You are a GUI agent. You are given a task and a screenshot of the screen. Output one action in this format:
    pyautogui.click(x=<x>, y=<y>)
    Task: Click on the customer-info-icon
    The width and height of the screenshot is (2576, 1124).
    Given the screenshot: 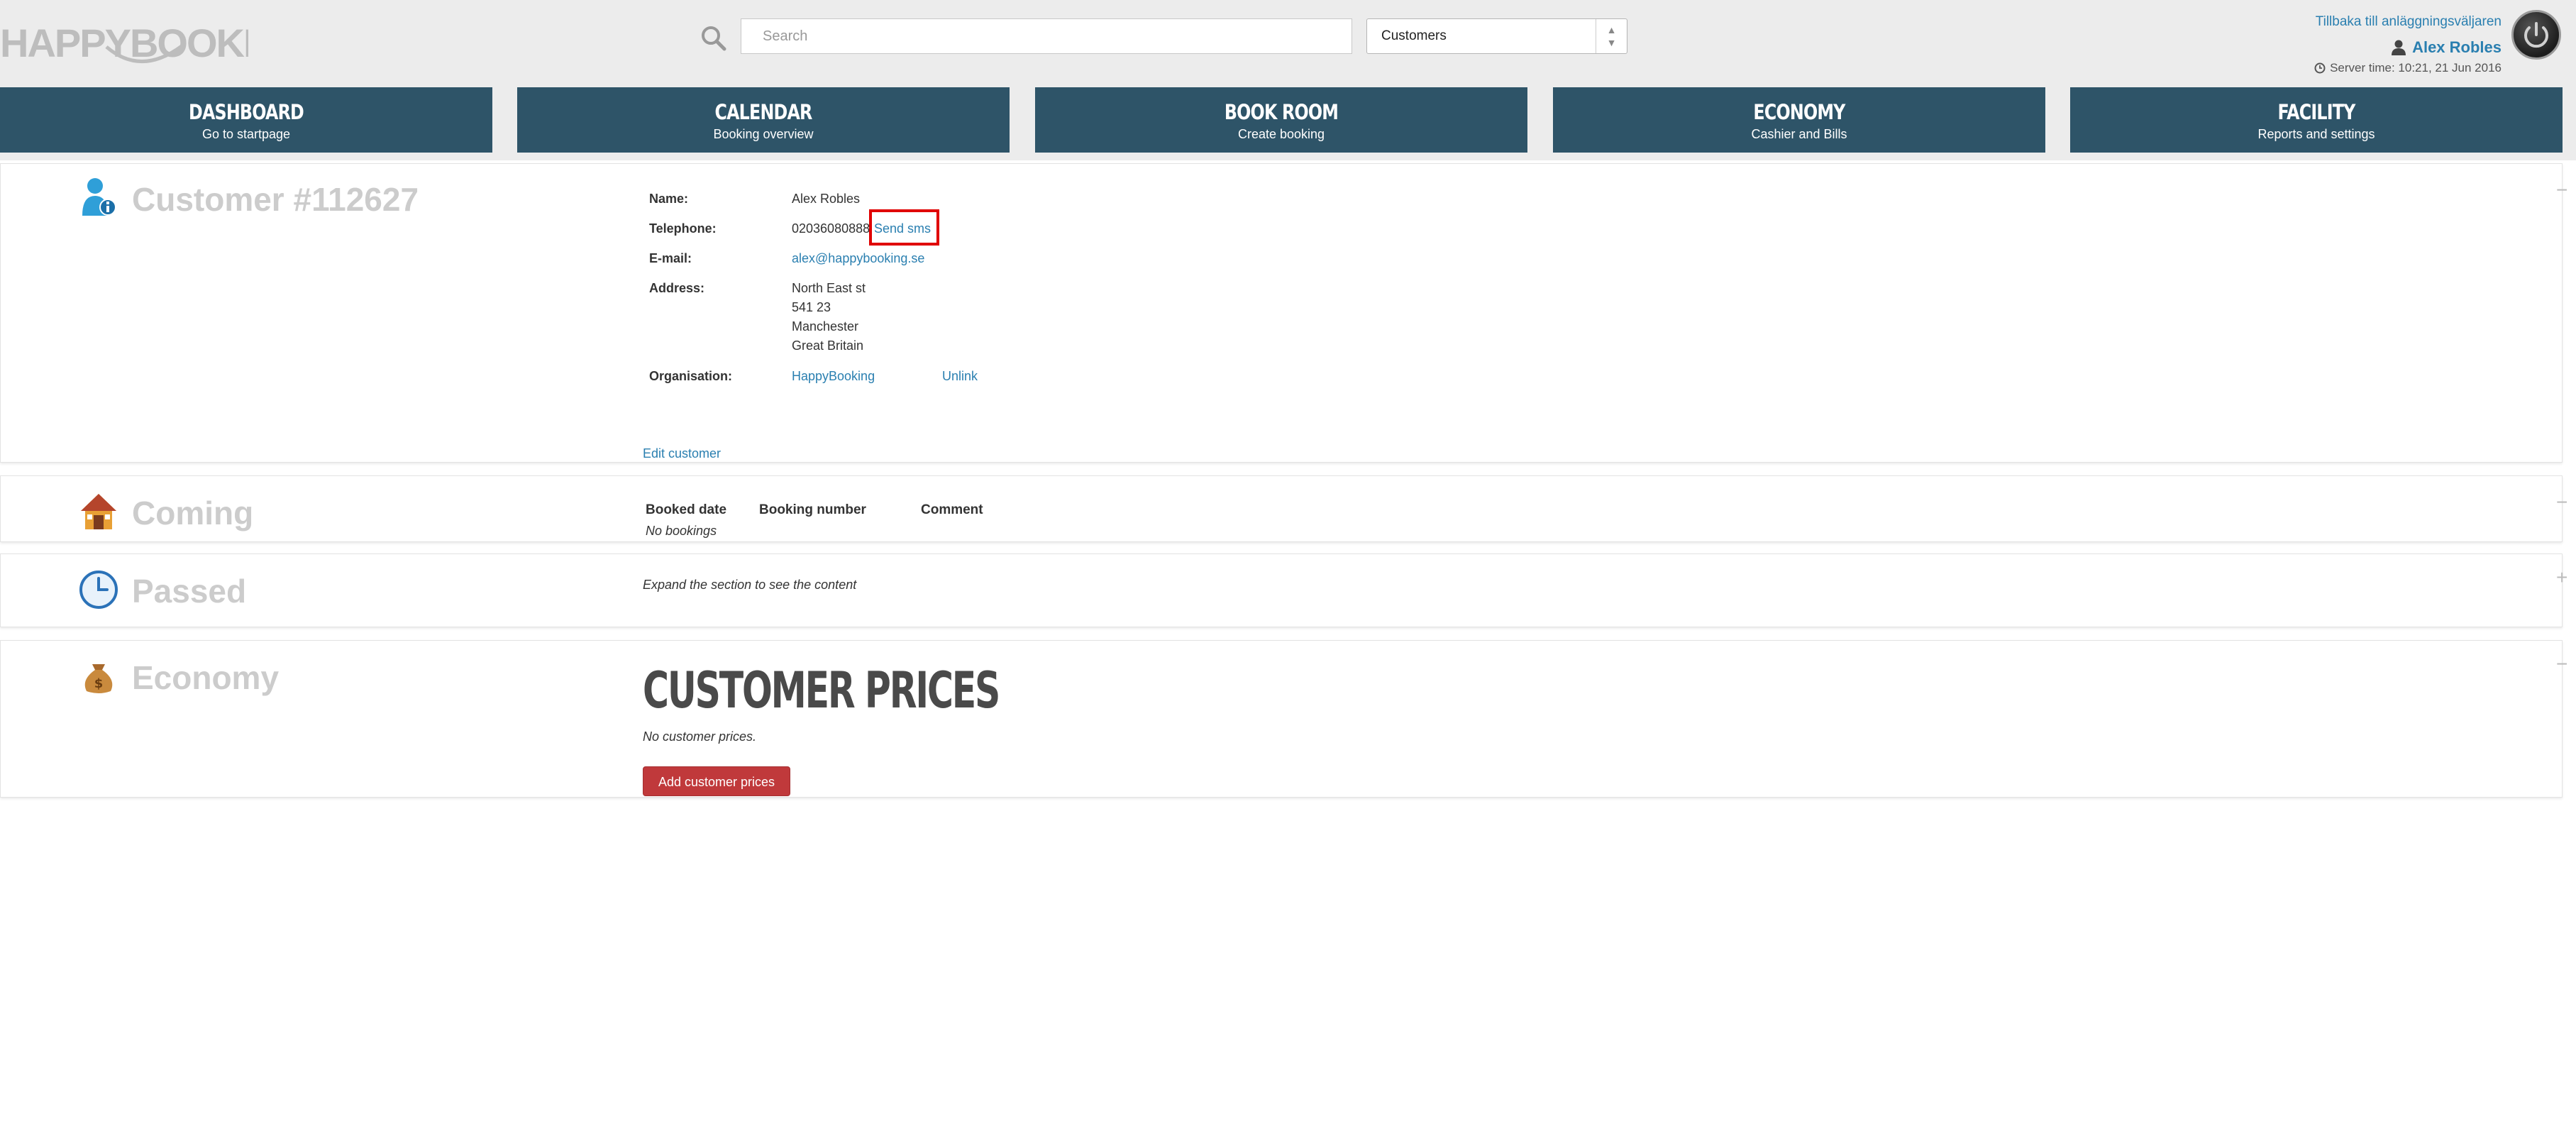 What is the action you would take?
    pyautogui.click(x=99, y=197)
    